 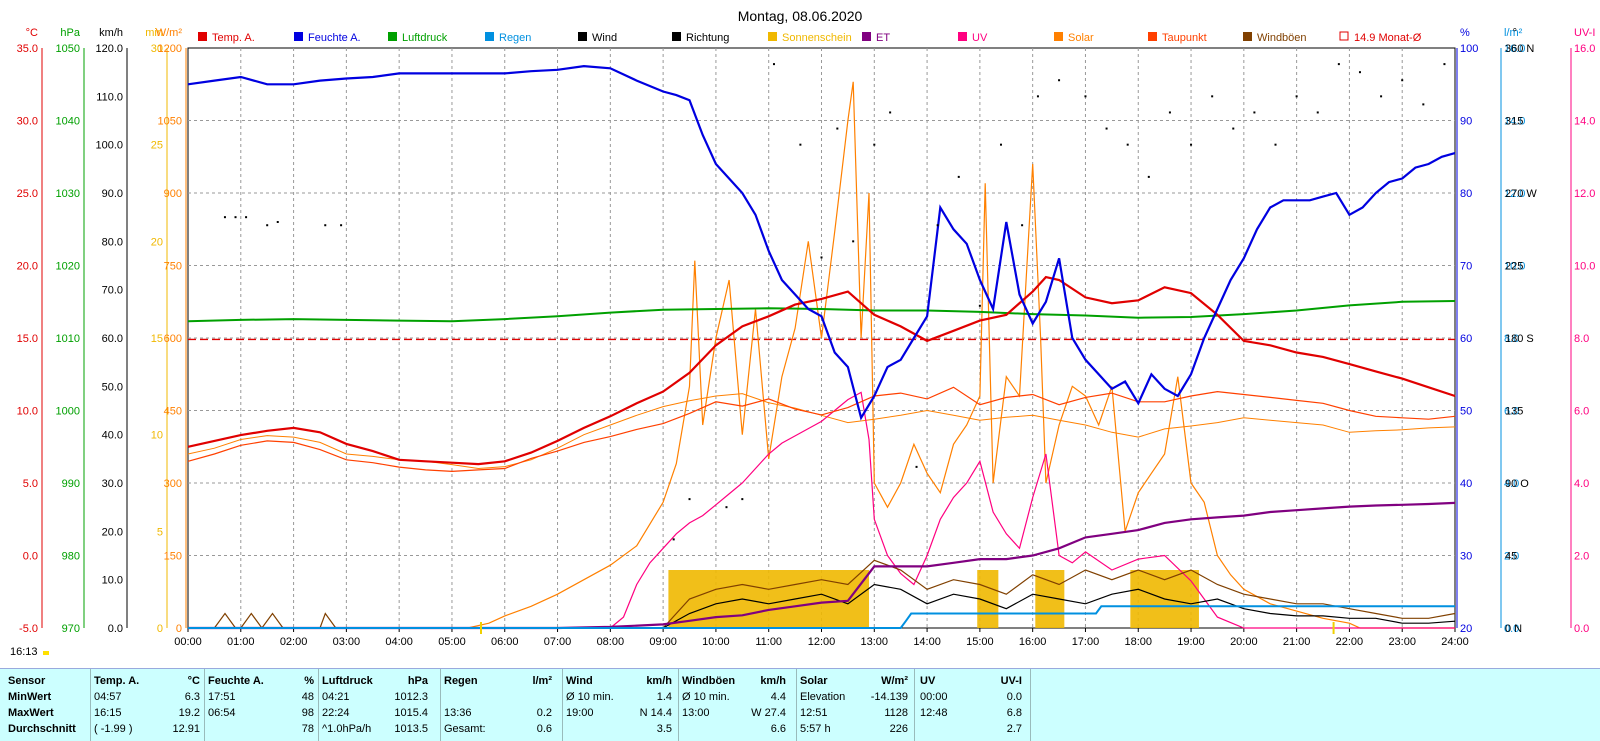 I want to click on left-axis-tick-label: 5, so click(x=160, y=532).